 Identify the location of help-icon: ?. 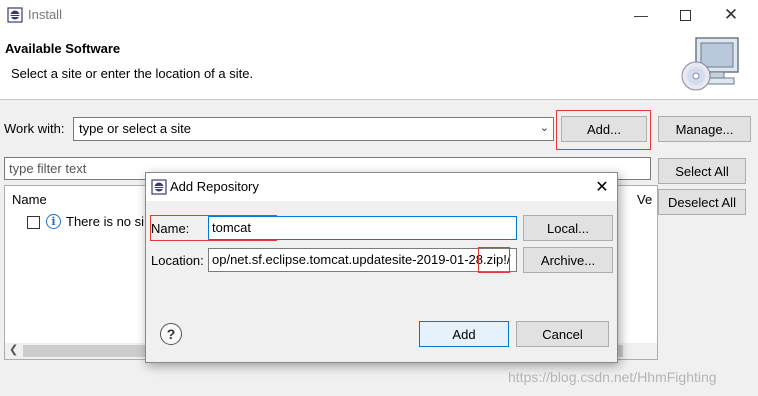
(171, 334).